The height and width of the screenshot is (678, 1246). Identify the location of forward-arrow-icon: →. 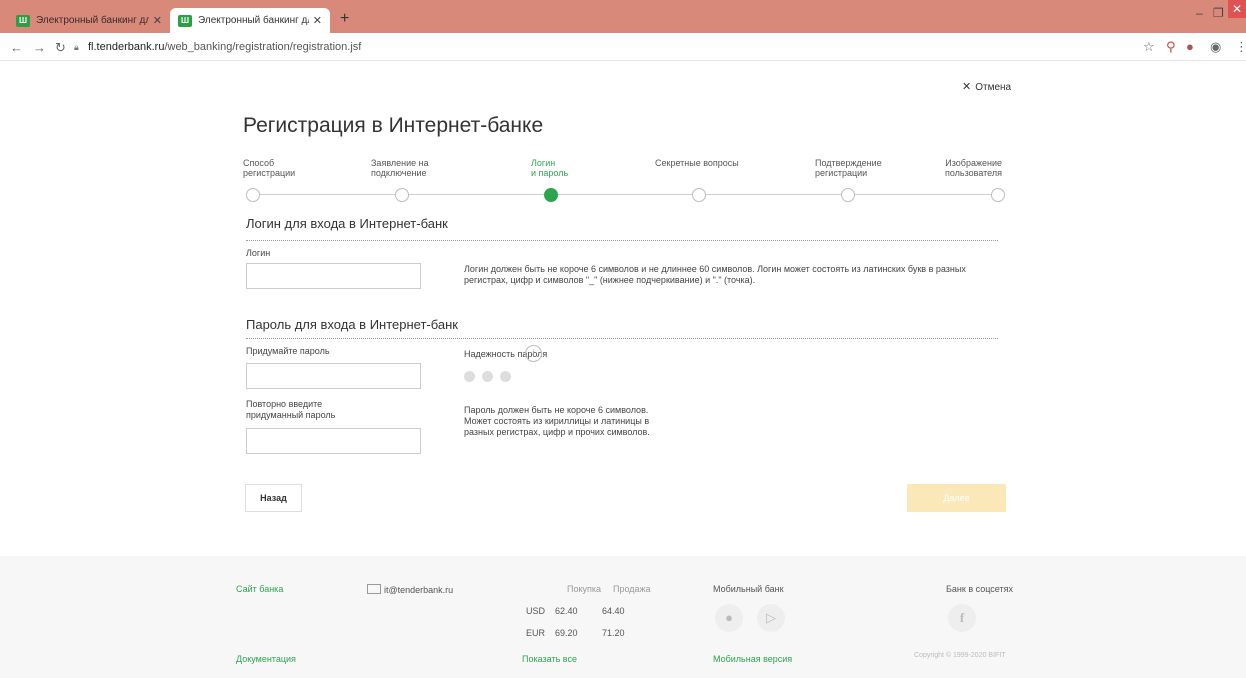
(39, 47).